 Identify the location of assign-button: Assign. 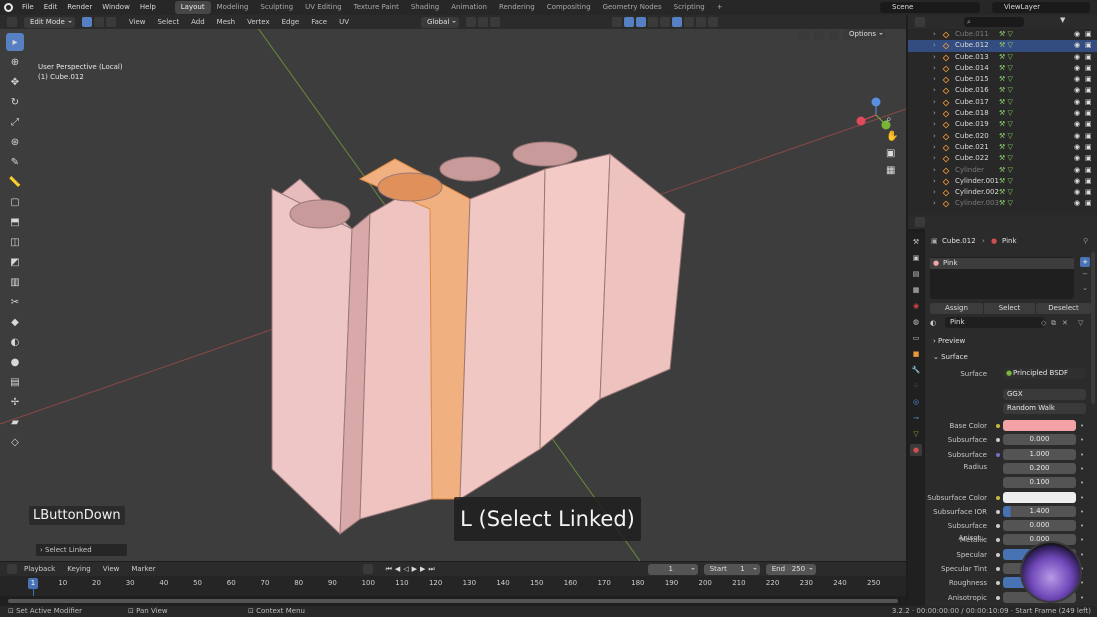
(956, 308).